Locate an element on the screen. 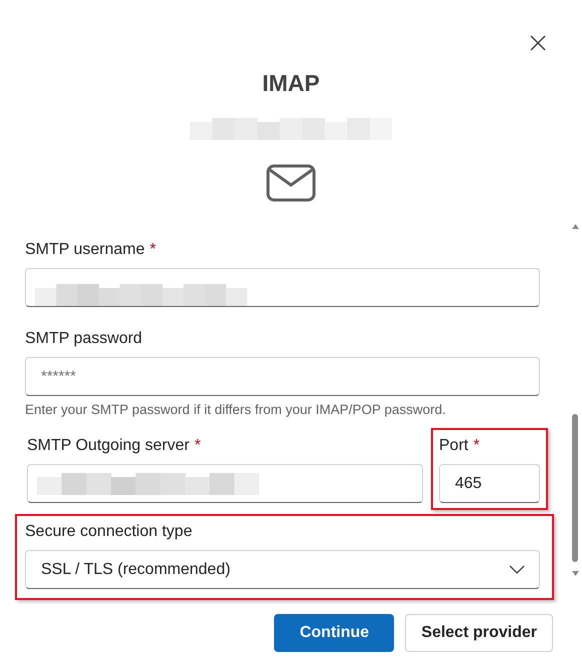 This screenshot has height=671, width=582. field-label: SMTP username is located at coordinates (85, 249).